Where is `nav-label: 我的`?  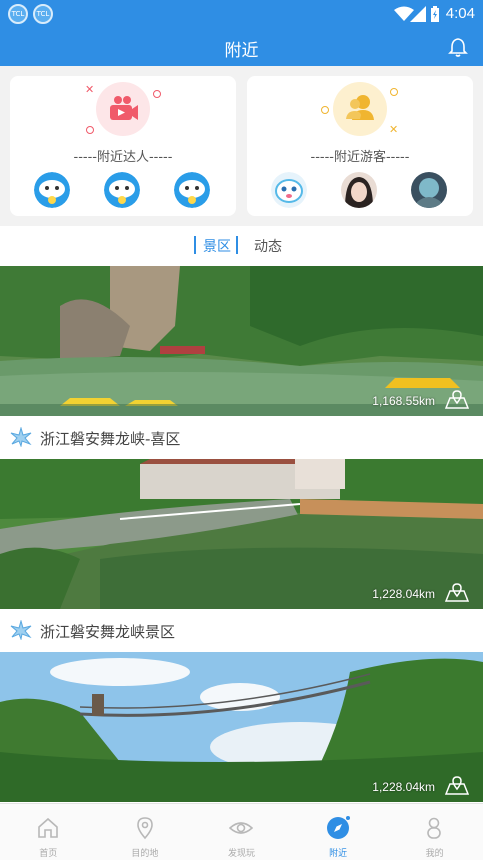 nav-label: 我的 is located at coordinates (434, 854).